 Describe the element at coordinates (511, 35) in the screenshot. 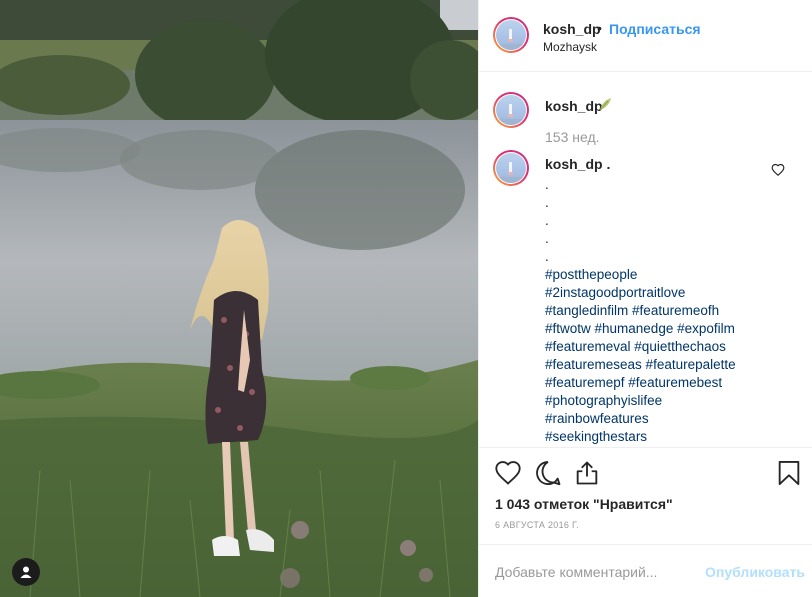

I see `author-avatar` at that location.